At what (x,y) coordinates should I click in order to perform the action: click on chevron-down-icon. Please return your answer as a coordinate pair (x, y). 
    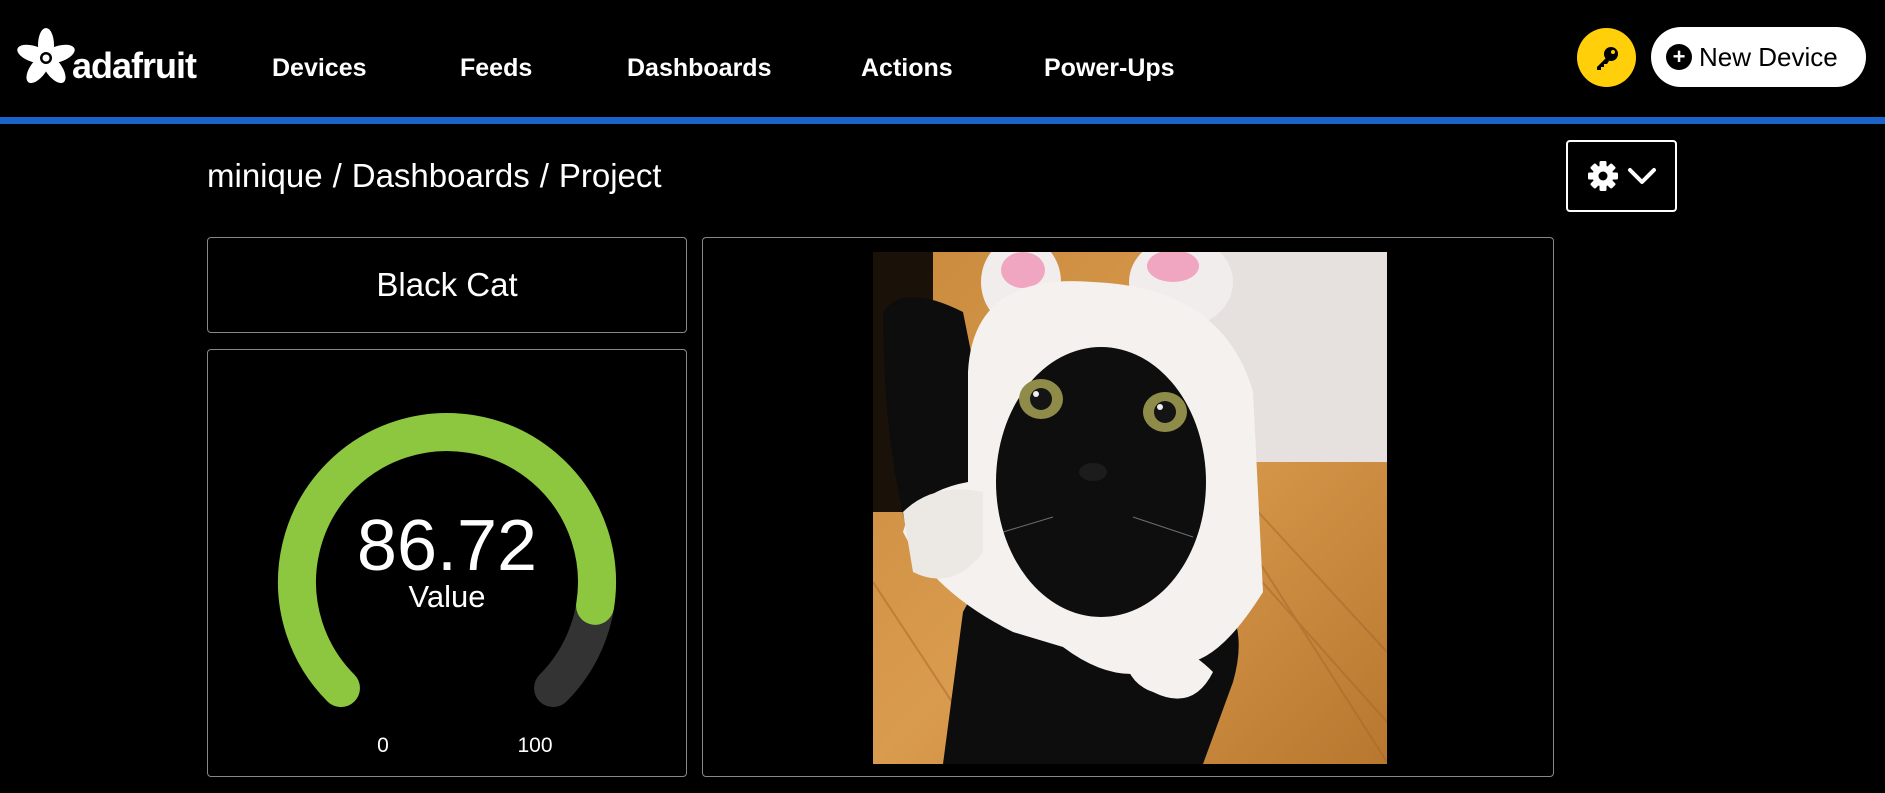
    Looking at the image, I should click on (1641, 176).